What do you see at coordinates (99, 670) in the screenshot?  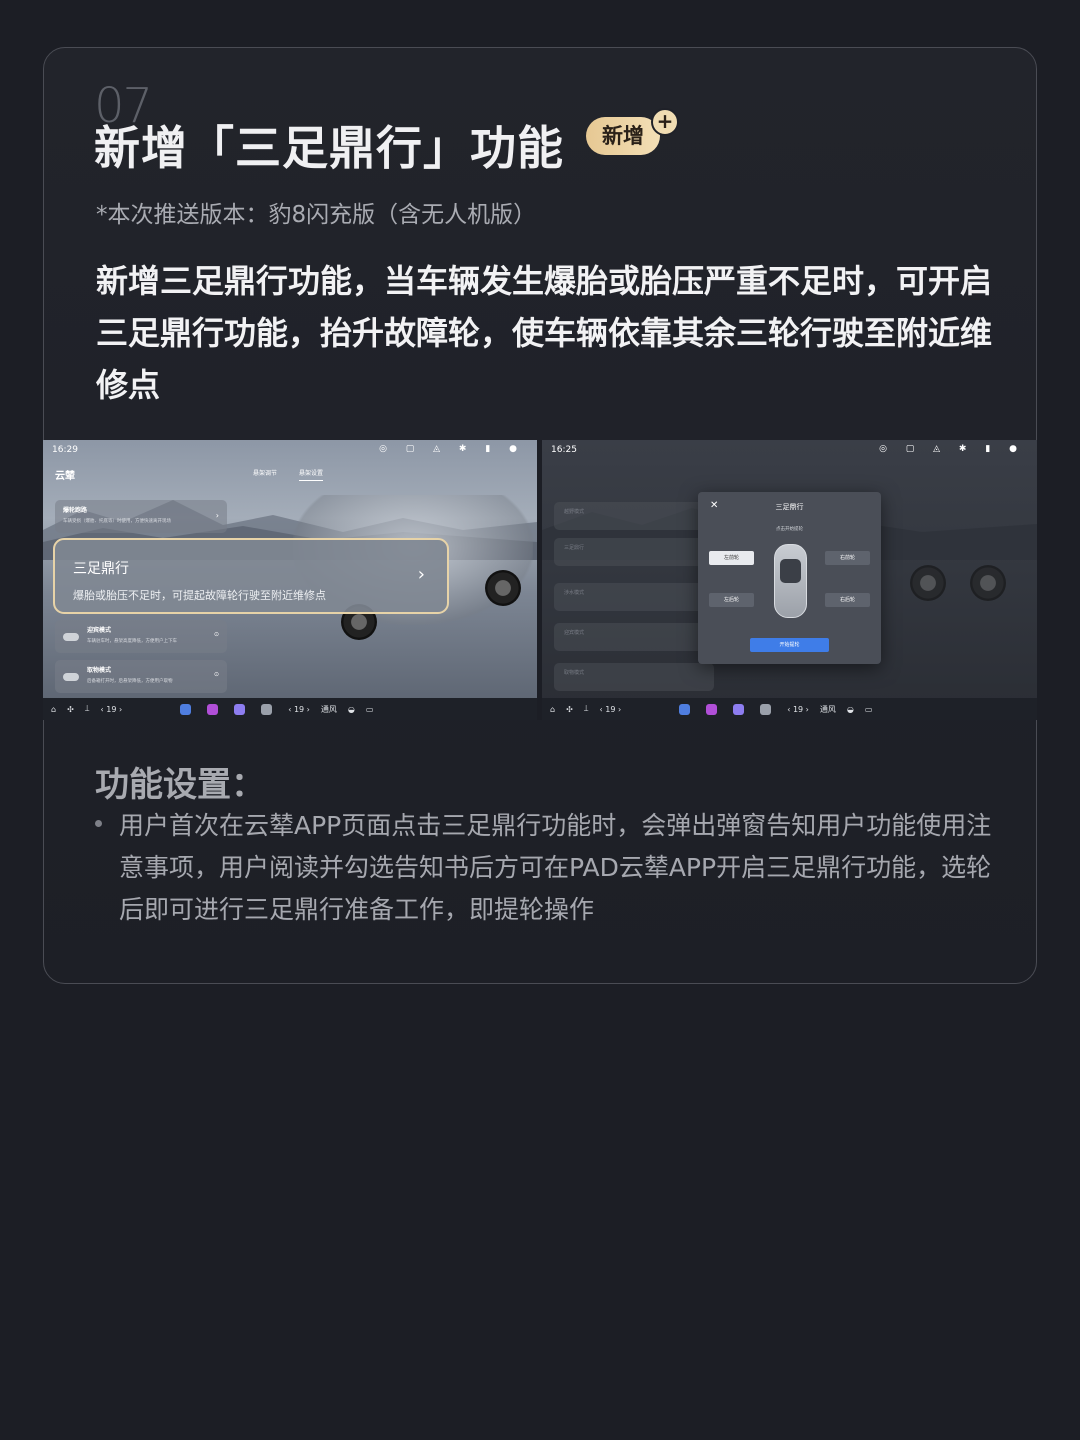 I see `card-title: 取物模式` at bounding box center [99, 670].